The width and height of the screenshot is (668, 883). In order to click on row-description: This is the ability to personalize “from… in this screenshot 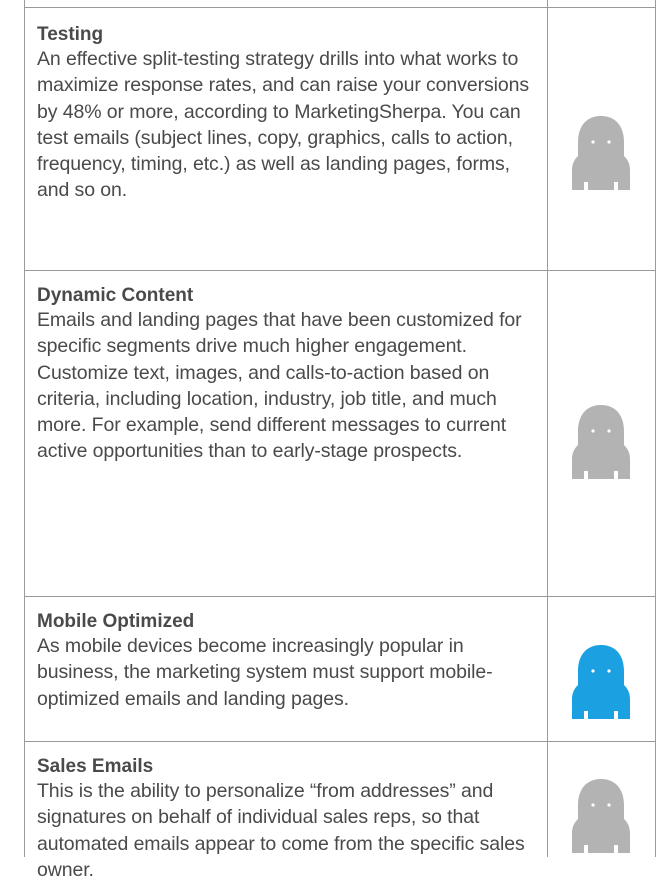, I will do `click(281, 830)`.